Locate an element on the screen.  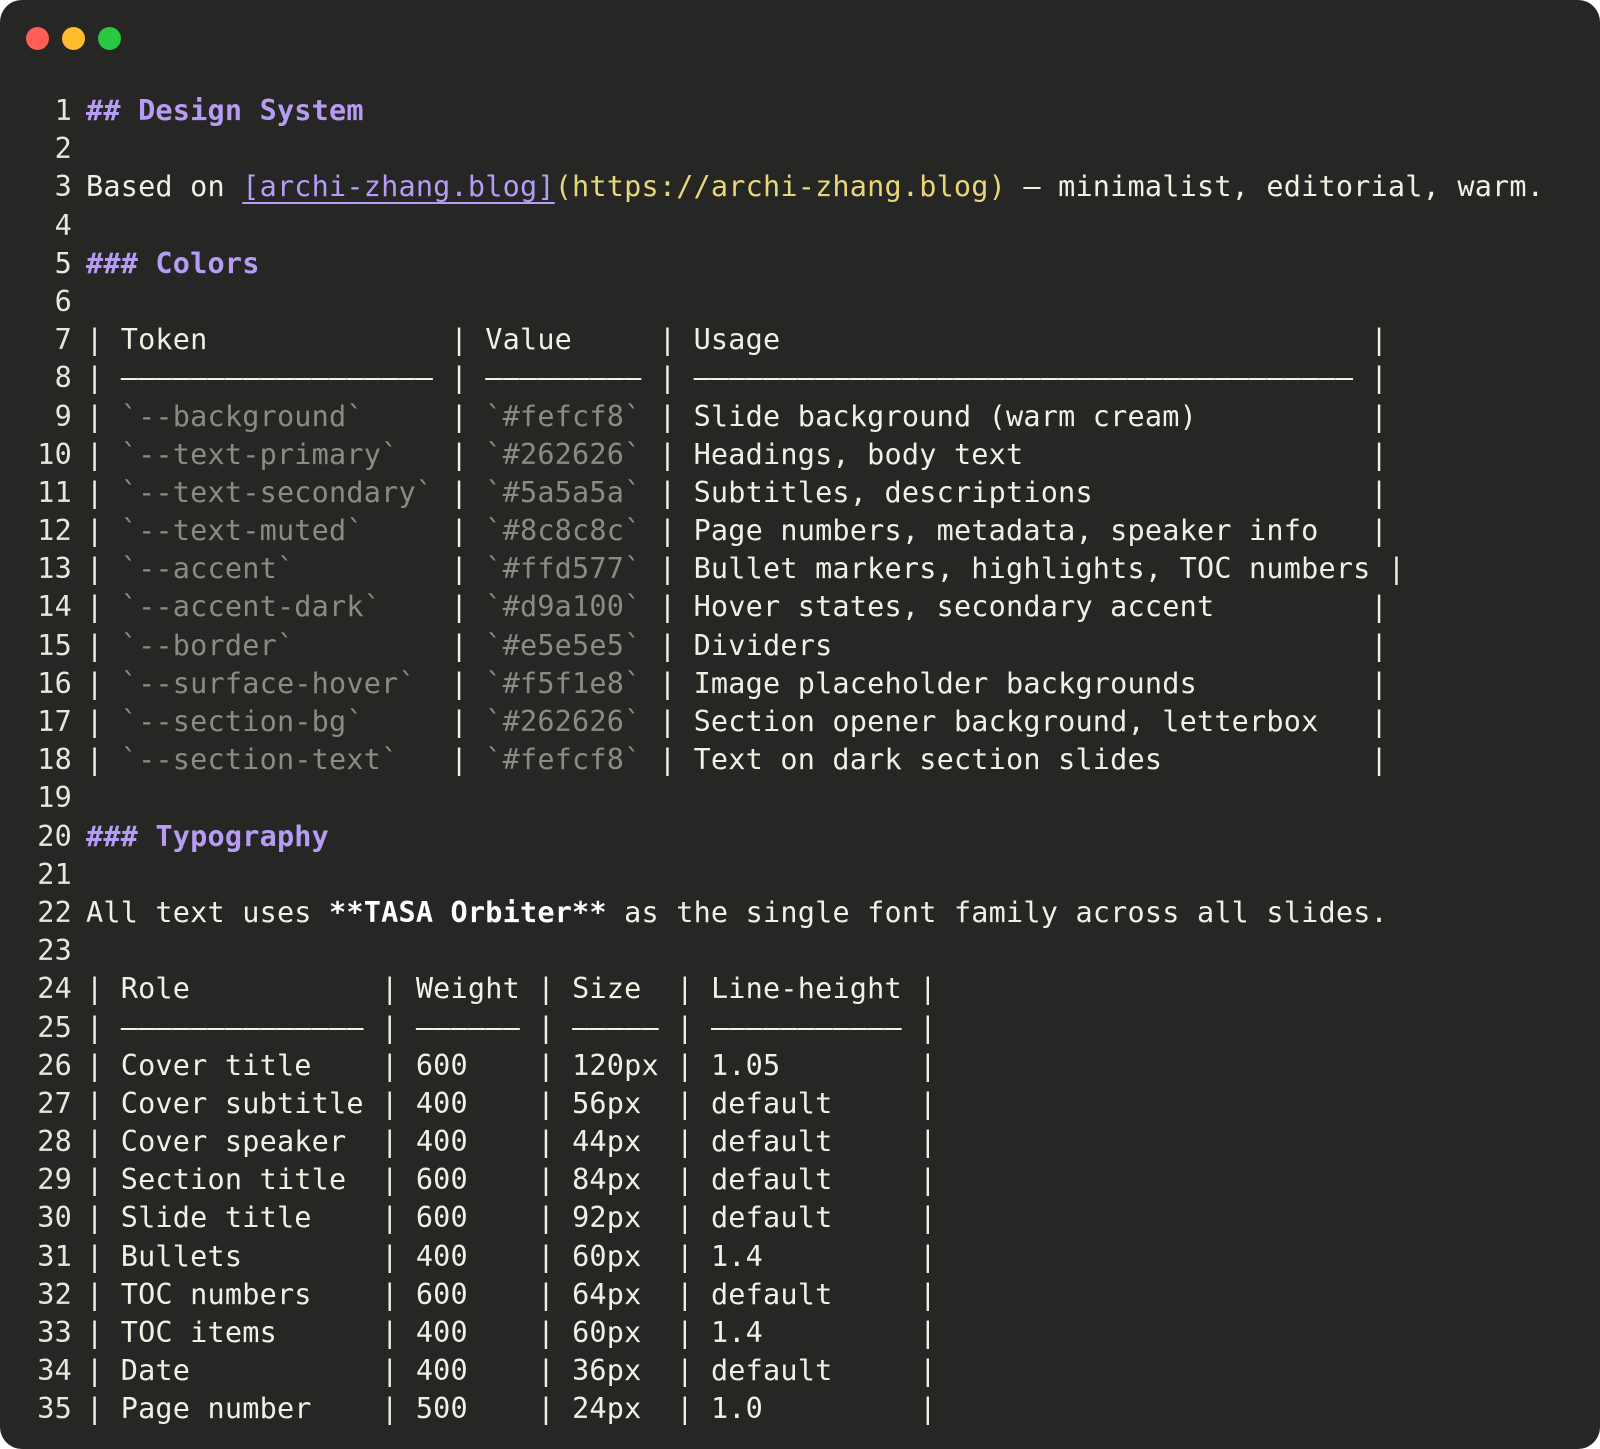
line-number: 25 is located at coordinates (54, 1027).